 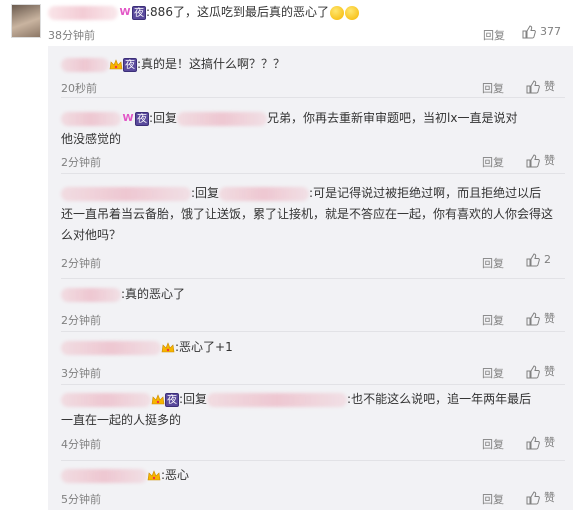 I want to click on avatar, so click(x=26, y=21).